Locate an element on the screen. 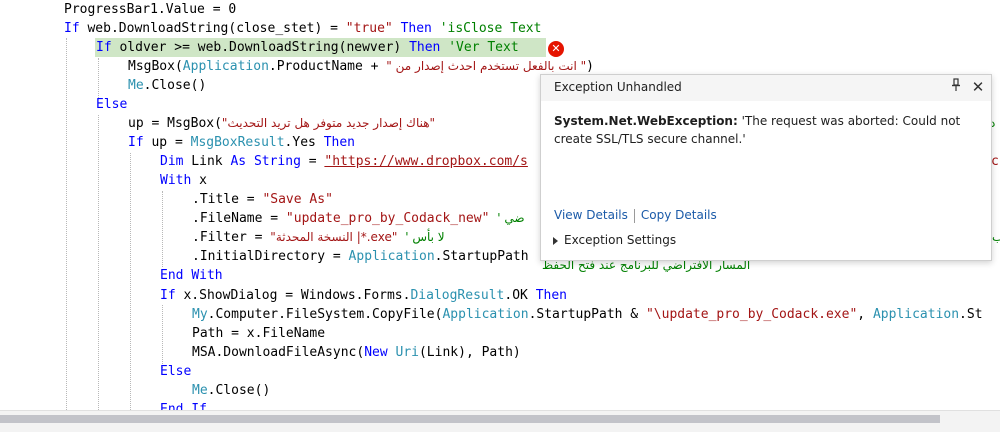 This screenshot has width=1000, height=432. keyword-dim: Dim is located at coordinates (172, 161).